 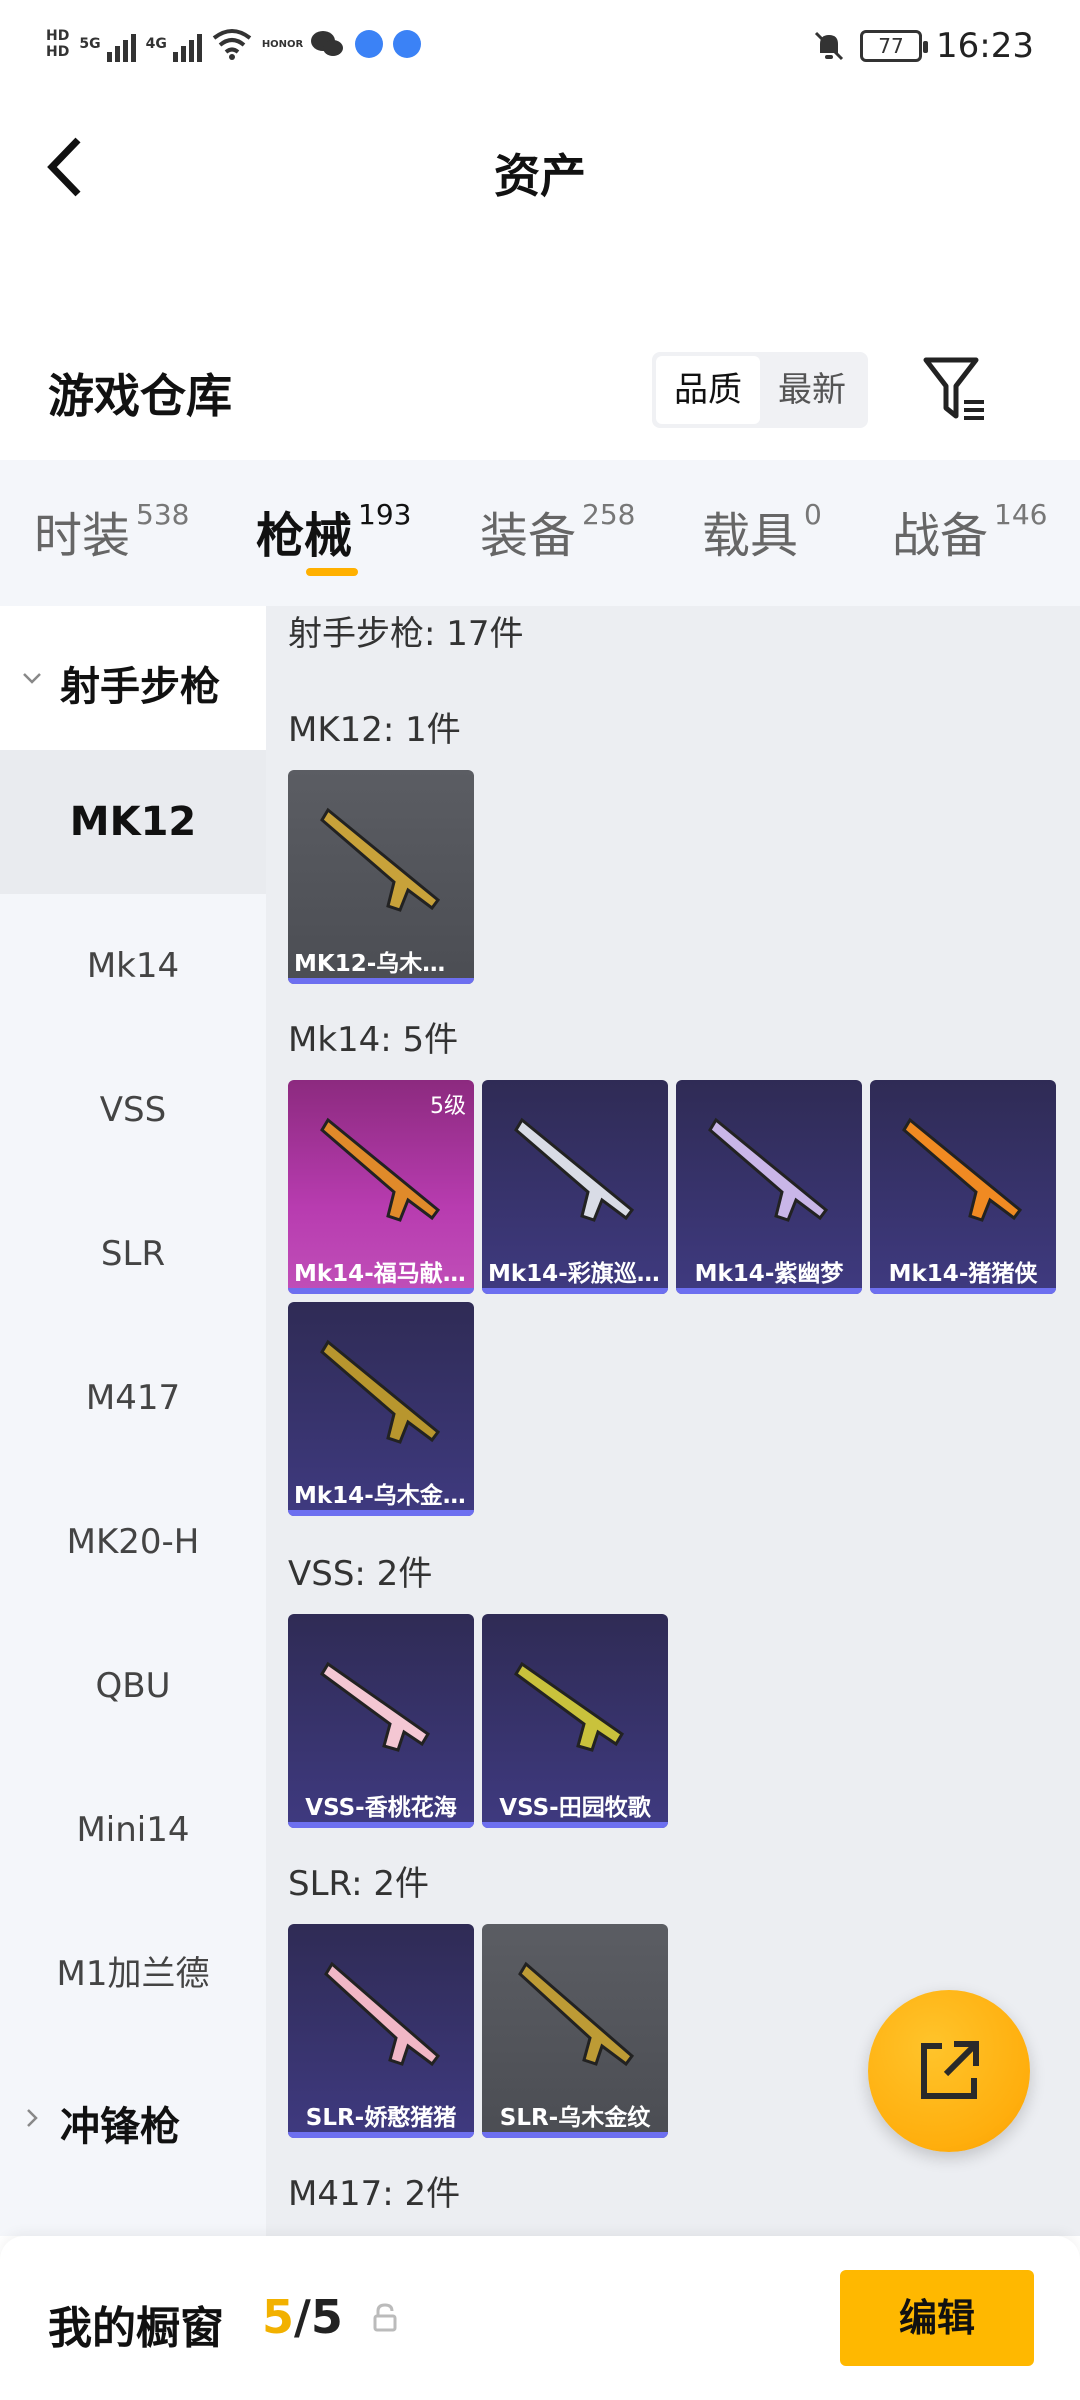 I want to click on page-title: 资产, so click(x=540, y=176).